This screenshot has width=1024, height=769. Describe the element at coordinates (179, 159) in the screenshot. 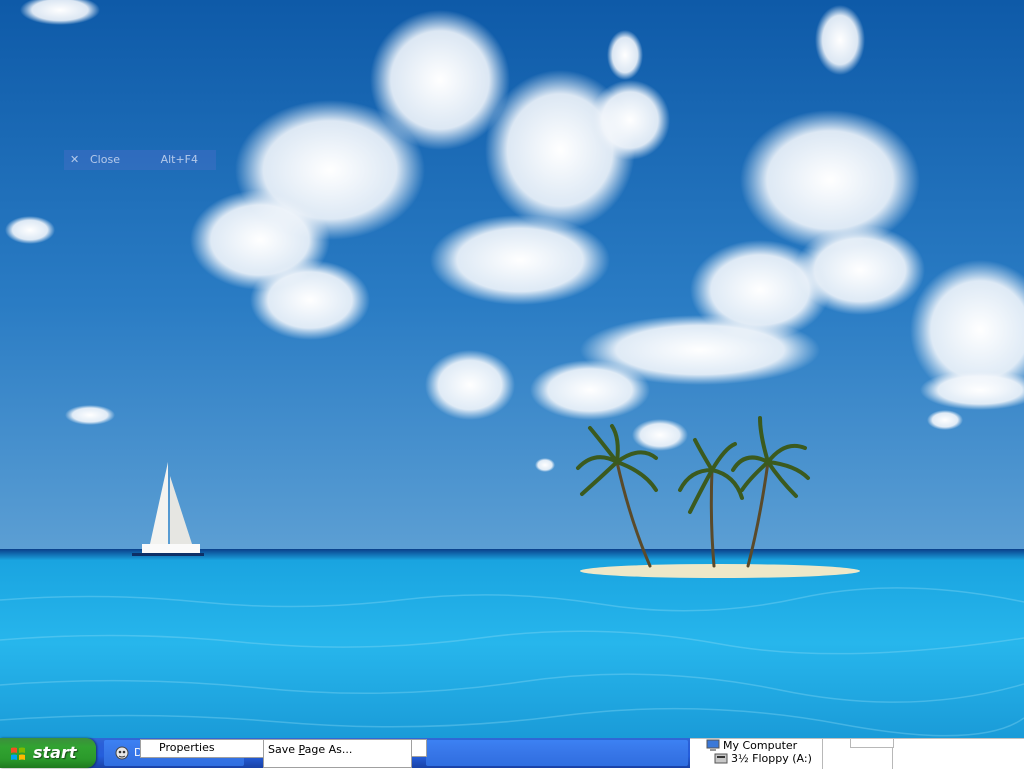

I see `close-accelerator: Alt+F4` at that location.